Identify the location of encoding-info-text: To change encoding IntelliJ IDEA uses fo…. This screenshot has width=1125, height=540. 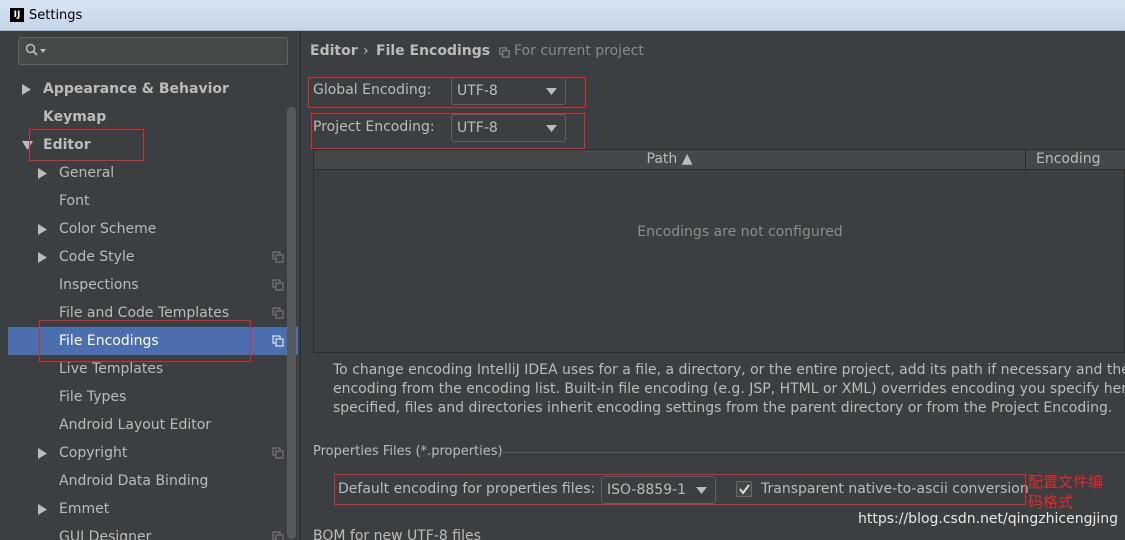
(729, 389).